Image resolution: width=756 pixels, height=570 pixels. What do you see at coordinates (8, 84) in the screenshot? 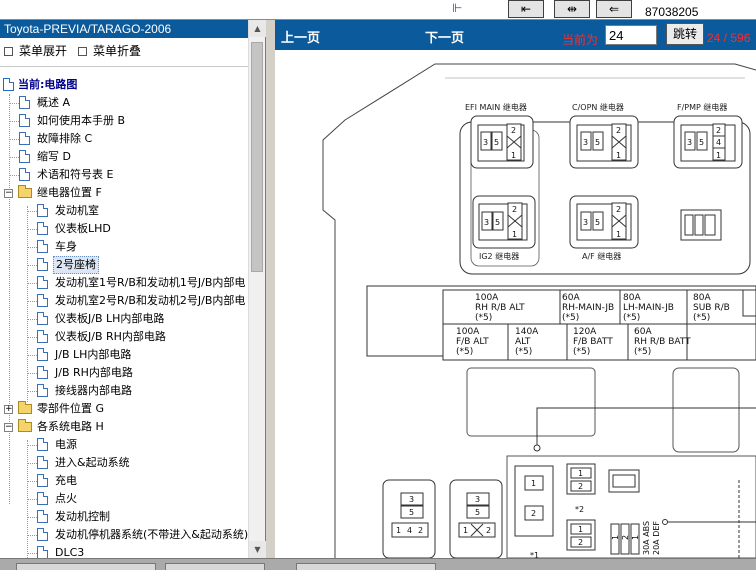
I see `root-doc-icon` at bounding box center [8, 84].